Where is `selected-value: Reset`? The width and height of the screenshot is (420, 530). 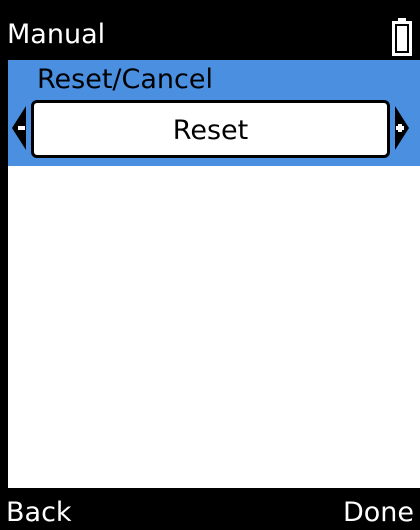 selected-value: Reset is located at coordinates (210, 130).